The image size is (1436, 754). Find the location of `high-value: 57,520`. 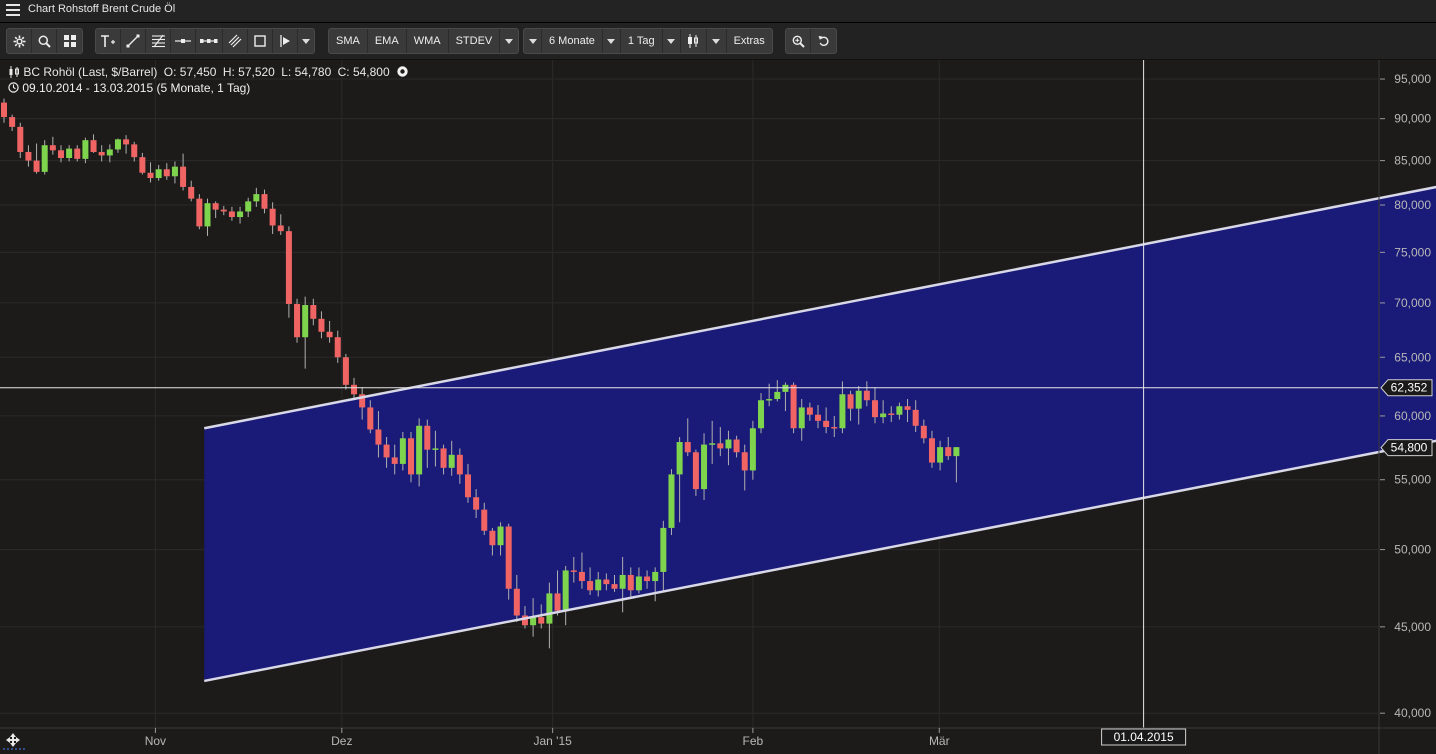

high-value: 57,520 is located at coordinates (256, 72).